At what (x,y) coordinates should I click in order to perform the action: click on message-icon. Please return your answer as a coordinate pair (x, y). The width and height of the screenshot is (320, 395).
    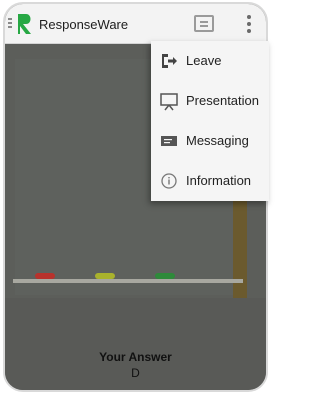
    Looking at the image, I should click on (169, 141).